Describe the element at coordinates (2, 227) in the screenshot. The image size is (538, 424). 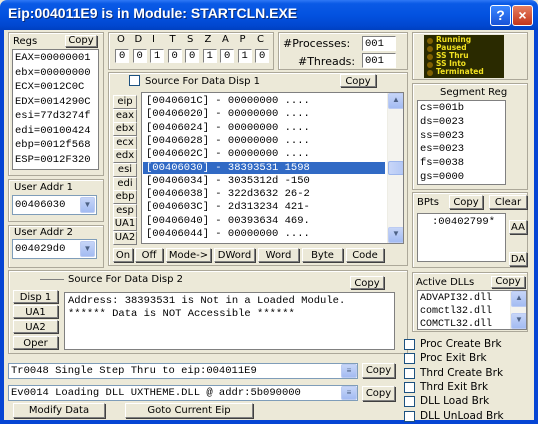
I see `window-frame-left` at that location.